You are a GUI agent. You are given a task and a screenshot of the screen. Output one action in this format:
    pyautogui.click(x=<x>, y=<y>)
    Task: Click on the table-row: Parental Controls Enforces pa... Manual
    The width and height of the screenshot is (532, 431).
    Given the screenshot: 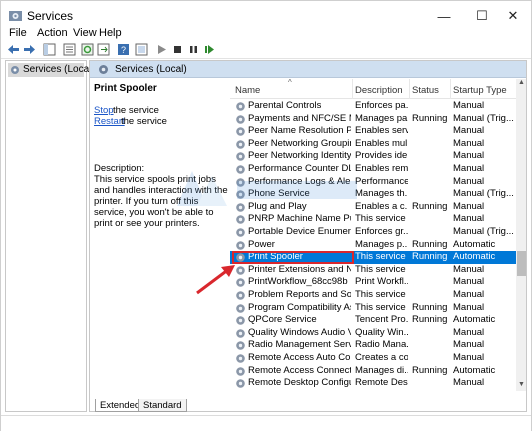 What is the action you would take?
    pyautogui.click(x=373, y=106)
    